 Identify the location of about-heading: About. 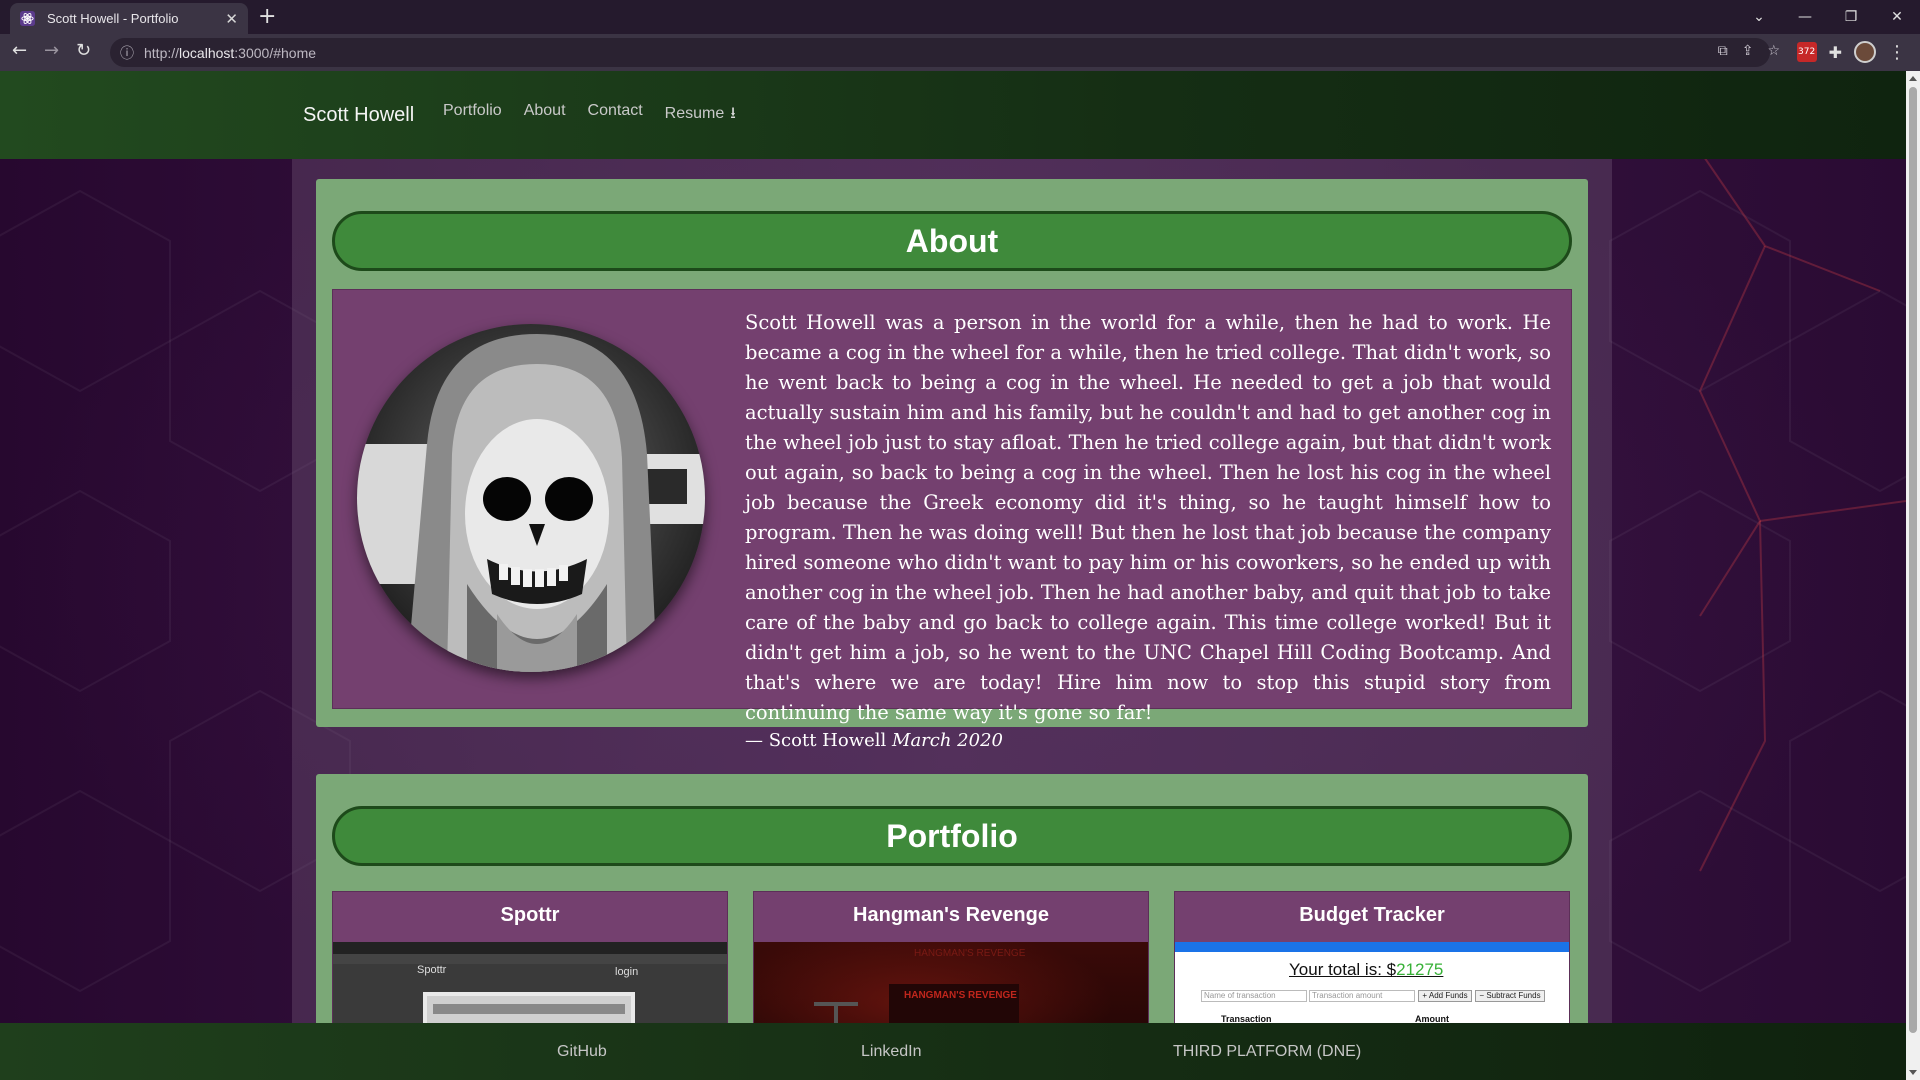
(952, 241).